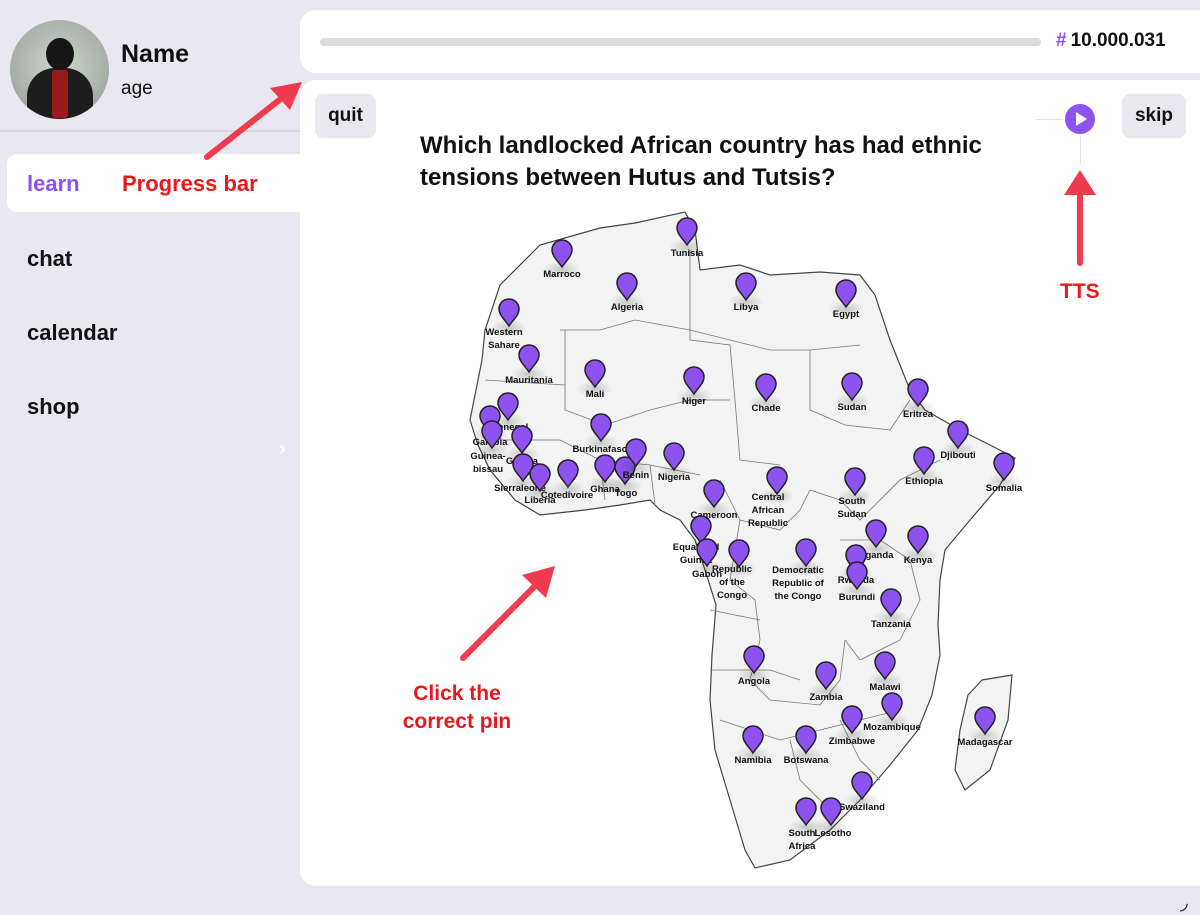 This screenshot has height=915, width=1200. Describe the element at coordinates (892, 727) in the screenshot. I see `pin-label: Mozambique` at that location.